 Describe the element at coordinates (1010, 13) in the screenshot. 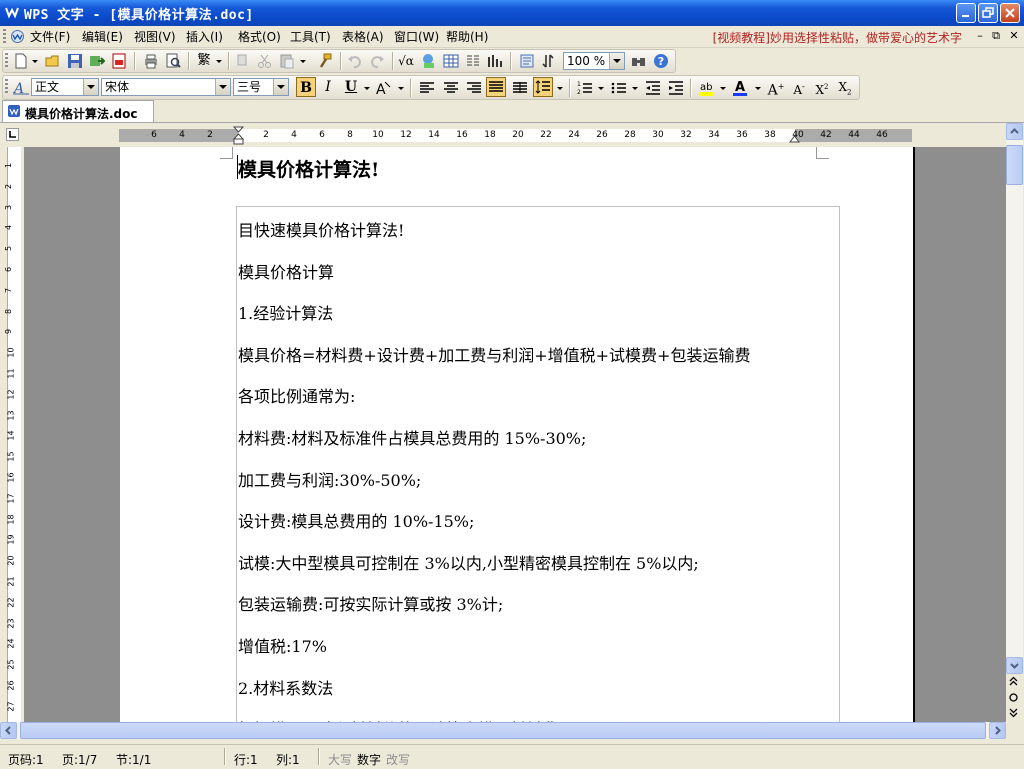

I see `close-button` at that location.